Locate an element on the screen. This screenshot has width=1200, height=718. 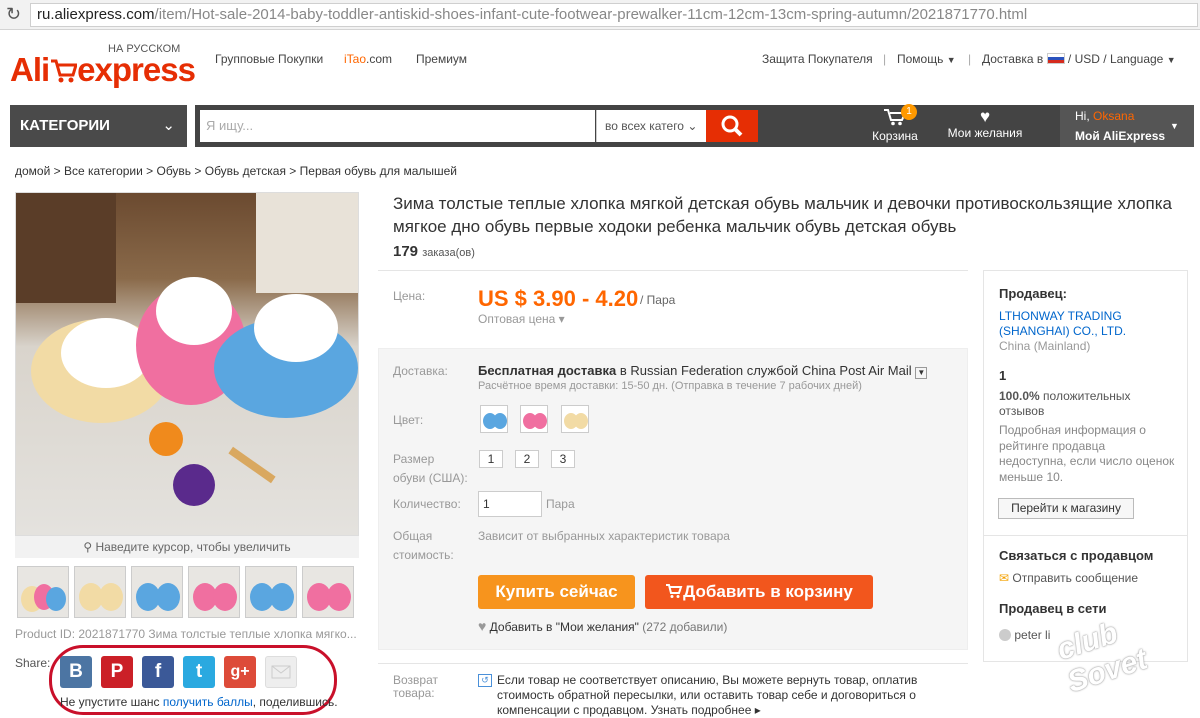
caret-down-icon: ▼ is located at coordinates (1174, 126).